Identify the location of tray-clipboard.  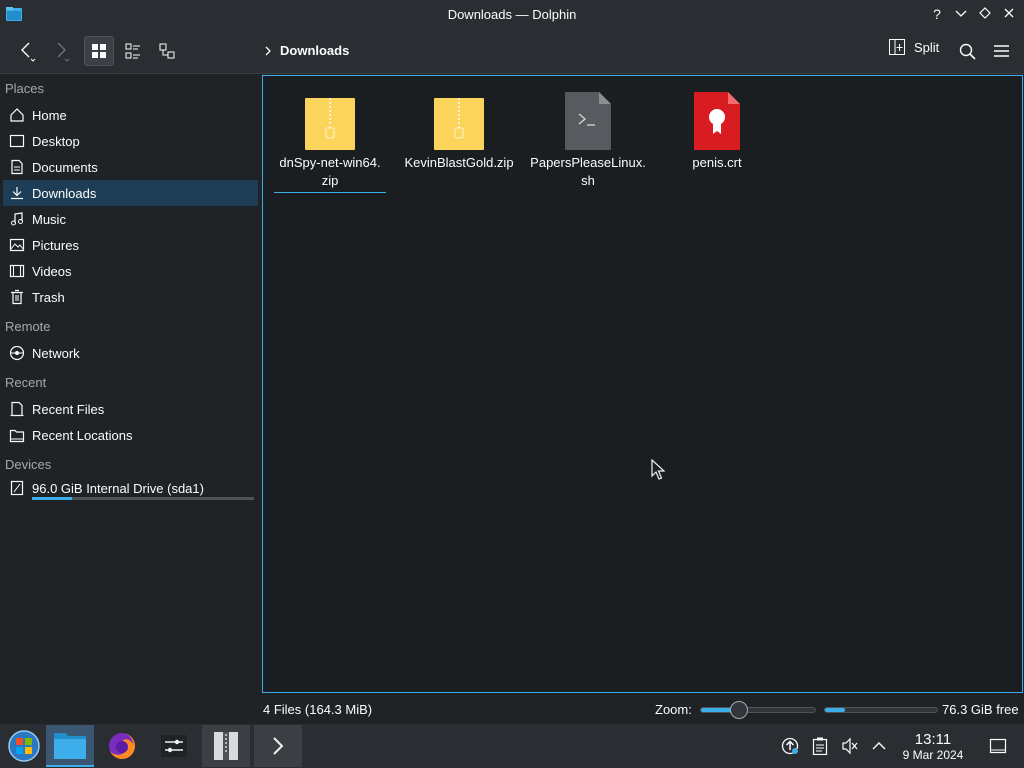
(820, 746).